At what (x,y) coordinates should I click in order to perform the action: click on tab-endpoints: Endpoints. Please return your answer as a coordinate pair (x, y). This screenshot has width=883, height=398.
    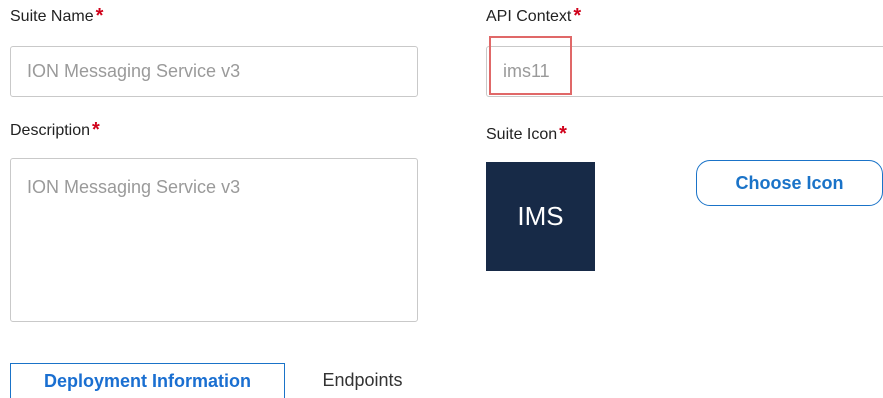
    Looking at the image, I should click on (362, 380).